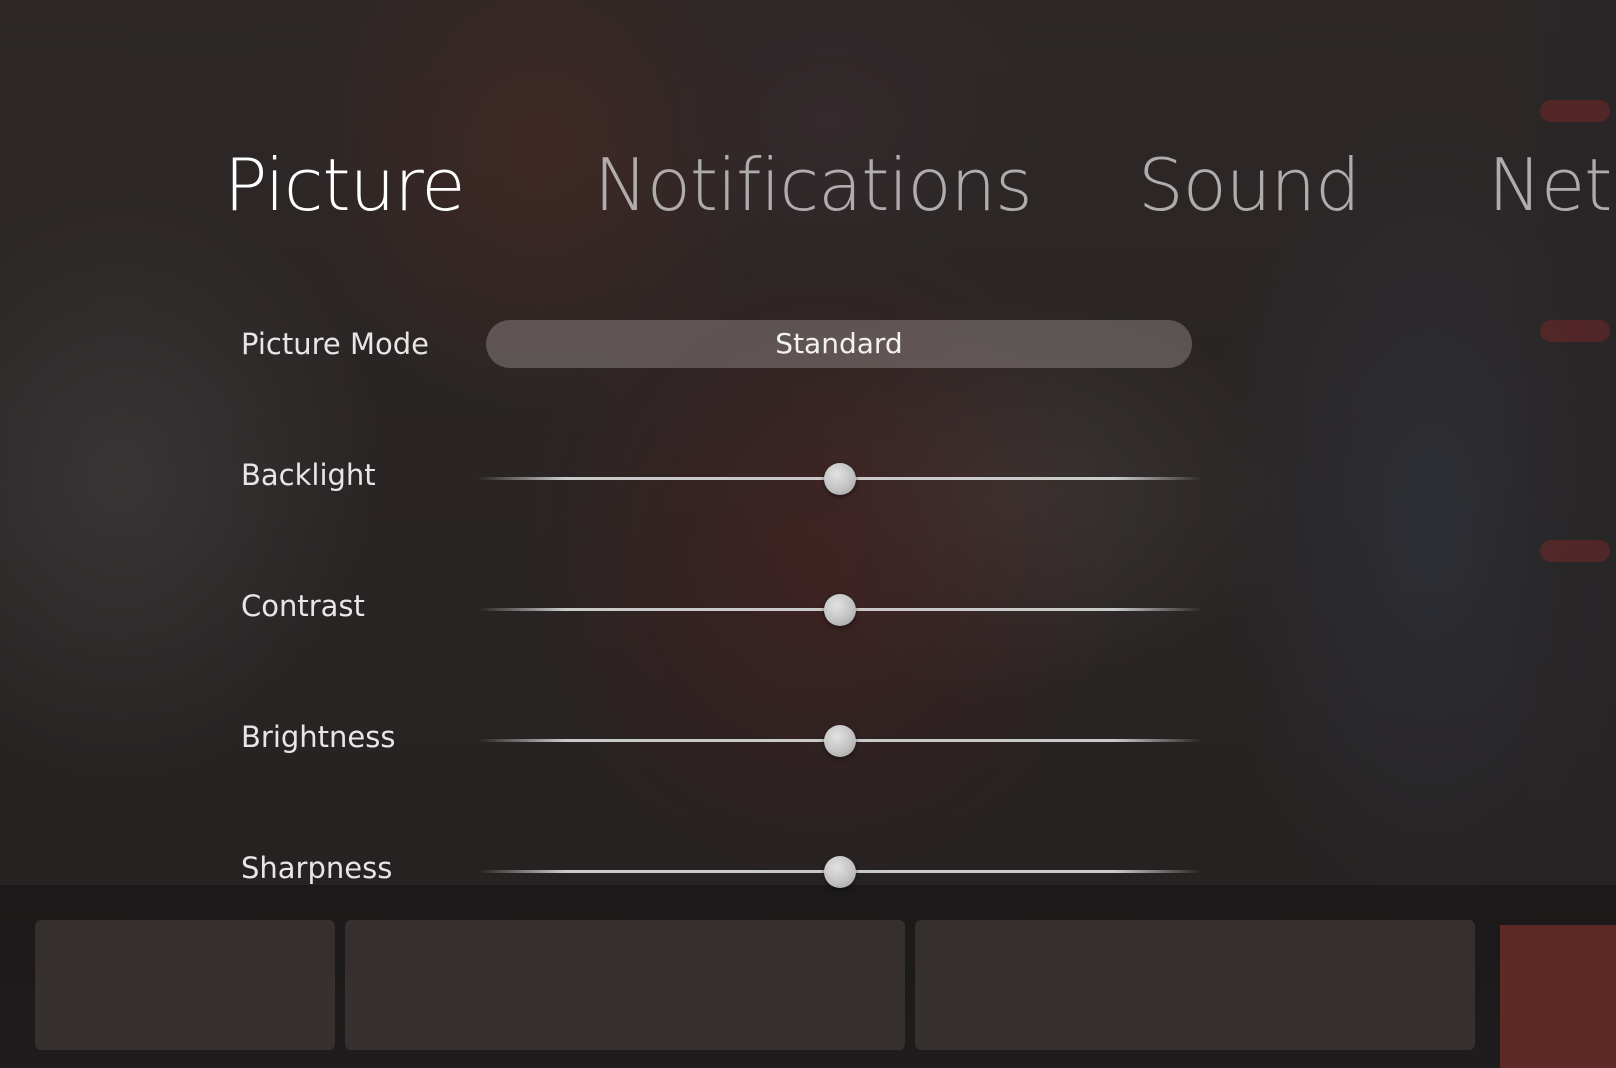 The image size is (1616, 1068). What do you see at coordinates (813, 185) in the screenshot?
I see `tab-notifications: Notifications` at bounding box center [813, 185].